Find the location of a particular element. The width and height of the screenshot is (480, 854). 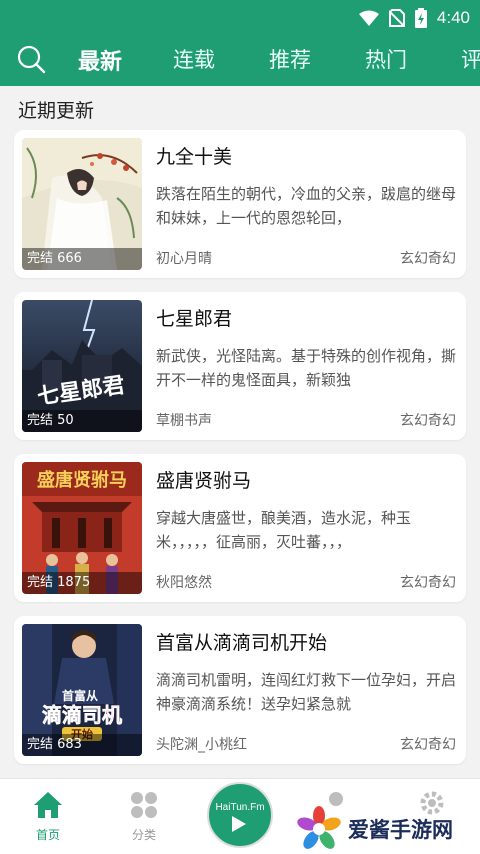

book-title: 七星郎君 is located at coordinates (194, 317).